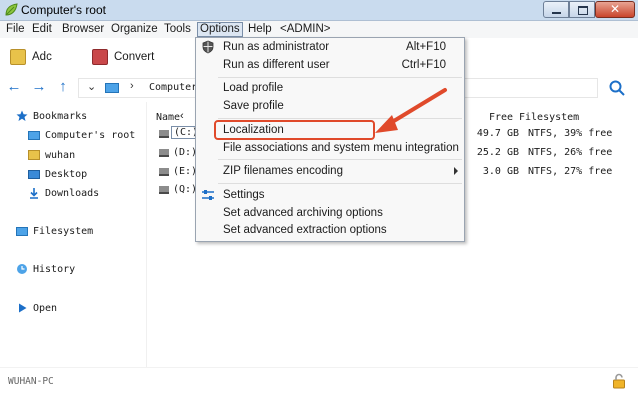 The image size is (638, 396). I want to click on drive-filesystem: NTFS, 27% free, so click(570, 171).